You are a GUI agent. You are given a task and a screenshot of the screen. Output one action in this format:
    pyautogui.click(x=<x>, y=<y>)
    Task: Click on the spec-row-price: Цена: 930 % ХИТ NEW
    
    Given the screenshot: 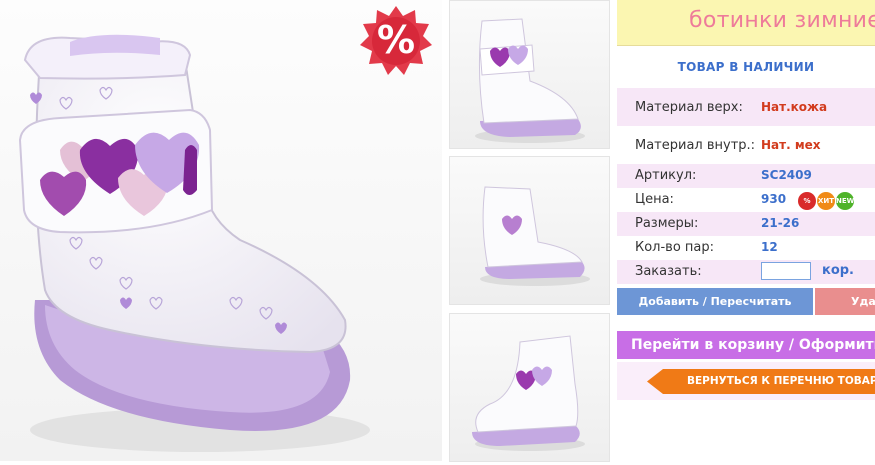 What is the action you would take?
    pyautogui.click(x=746, y=200)
    